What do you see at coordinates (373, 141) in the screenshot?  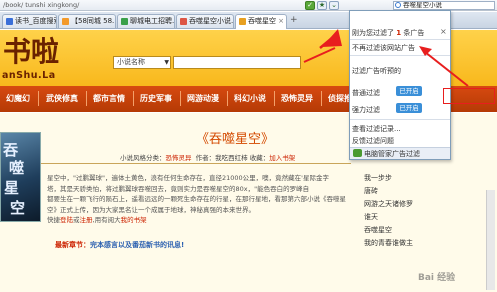 I see `feedback-link: 反馈过滤问题` at bounding box center [373, 141].